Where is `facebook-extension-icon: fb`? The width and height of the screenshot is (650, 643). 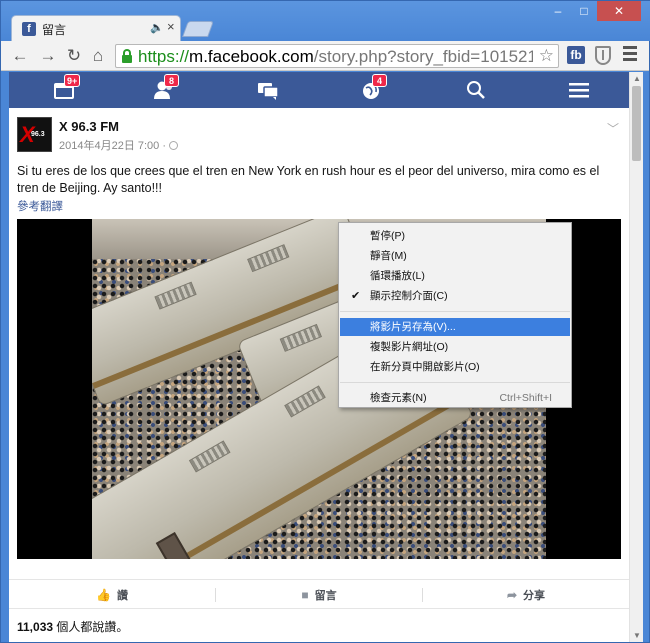 facebook-extension-icon: fb is located at coordinates (576, 55).